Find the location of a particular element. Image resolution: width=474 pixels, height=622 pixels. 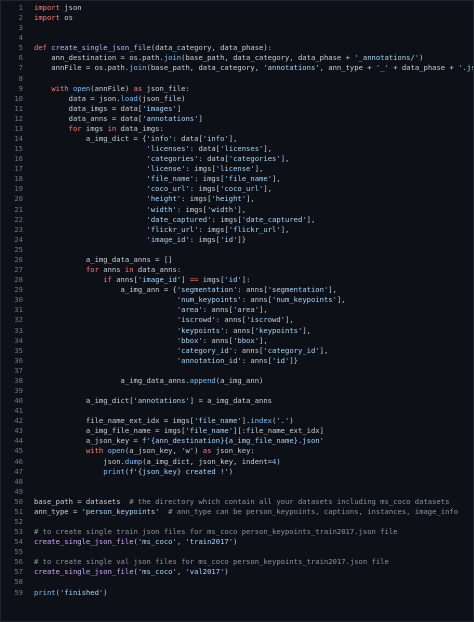

line-code: 'bbox': anns['bbox'], is located at coordinates (151, 341).